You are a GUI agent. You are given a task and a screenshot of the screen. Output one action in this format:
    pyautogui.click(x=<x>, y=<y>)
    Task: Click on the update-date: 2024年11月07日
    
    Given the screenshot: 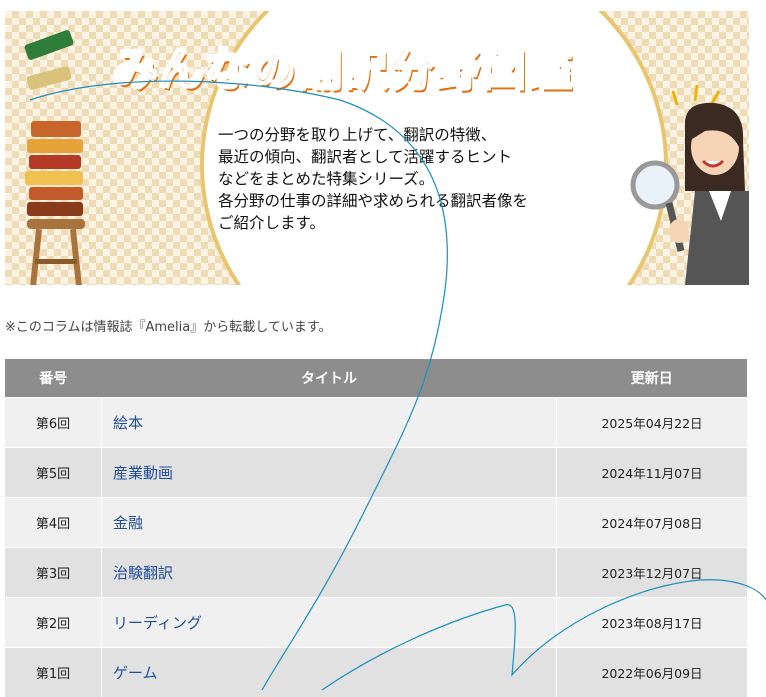 What is the action you would take?
    pyautogui.click(x=652, y=473)
    